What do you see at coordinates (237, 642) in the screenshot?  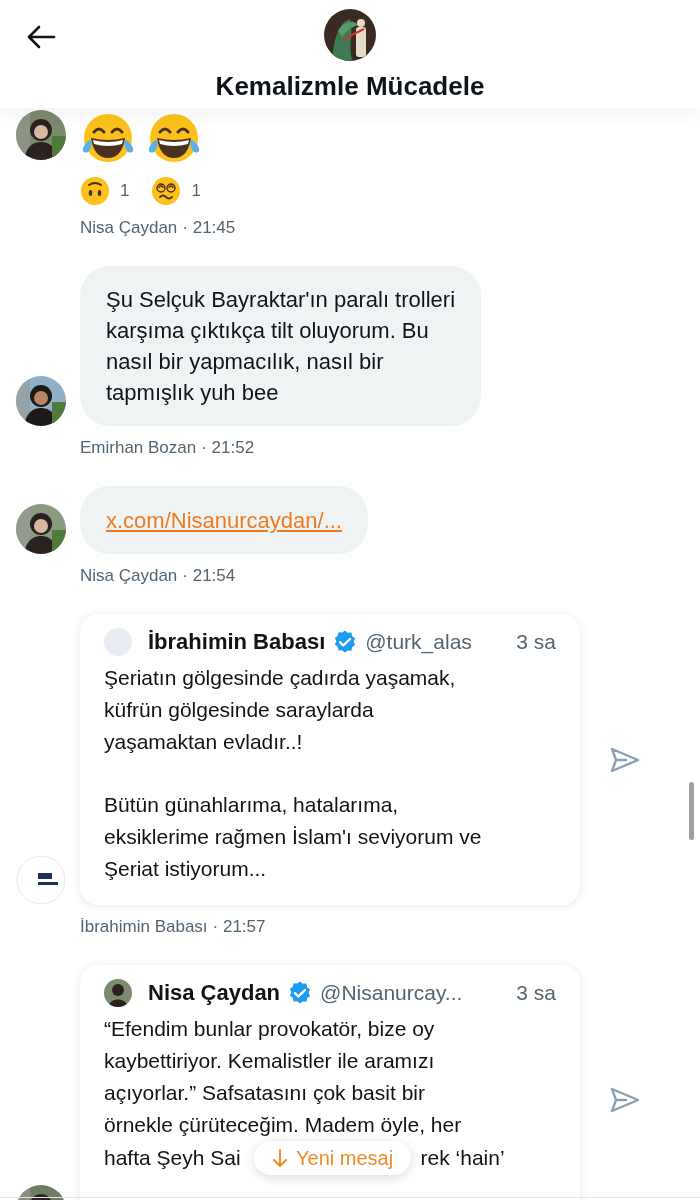 I see `author-name: İbrahimin Babası` at bounding box center [237, 642].